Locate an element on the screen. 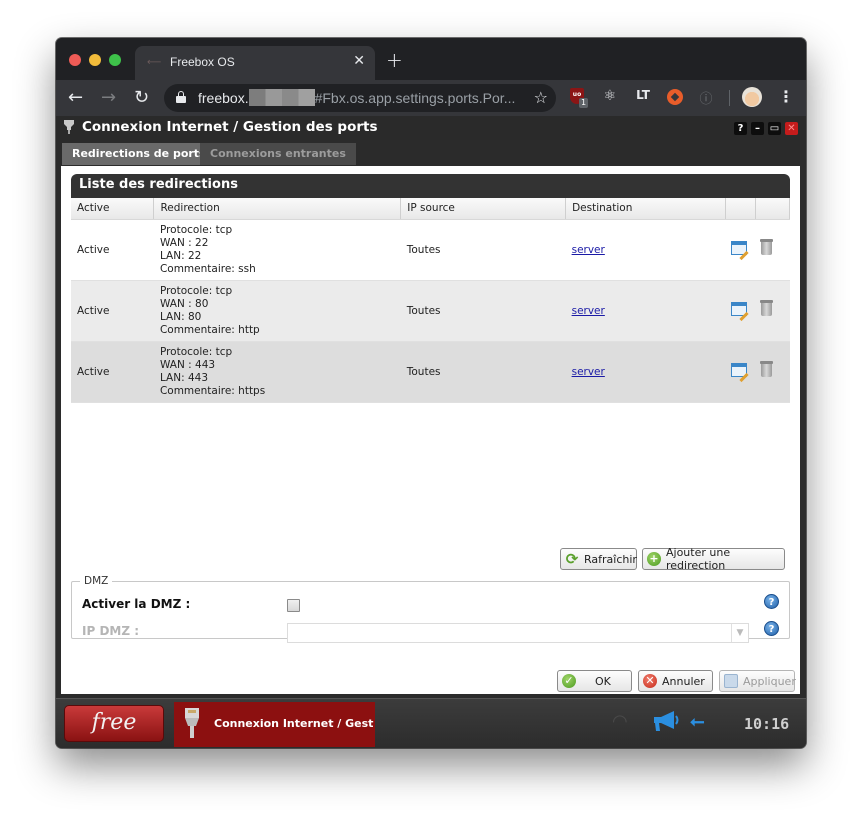 The image size is (862, 823). ublock-badge: 1 is located at coordinates (584, 103).